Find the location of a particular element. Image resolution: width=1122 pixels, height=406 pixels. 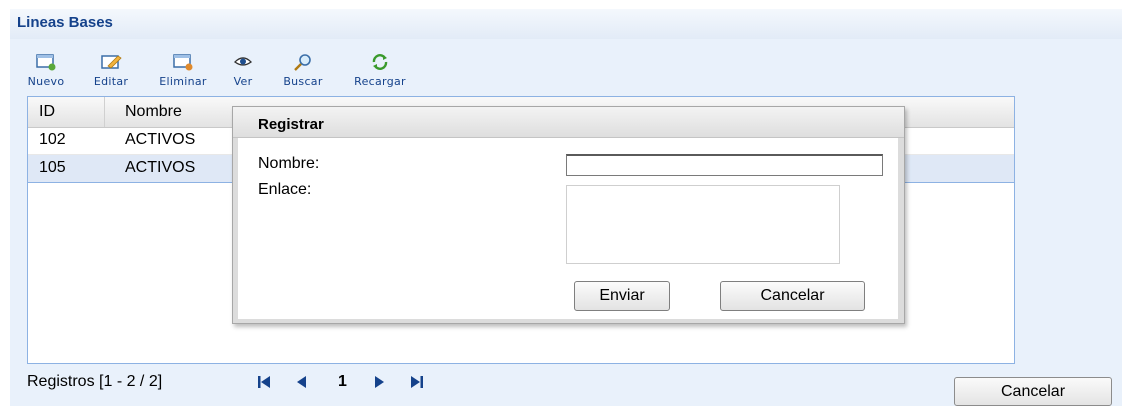

eliminar-label: Eliminar is located at coordinates (183, 81).